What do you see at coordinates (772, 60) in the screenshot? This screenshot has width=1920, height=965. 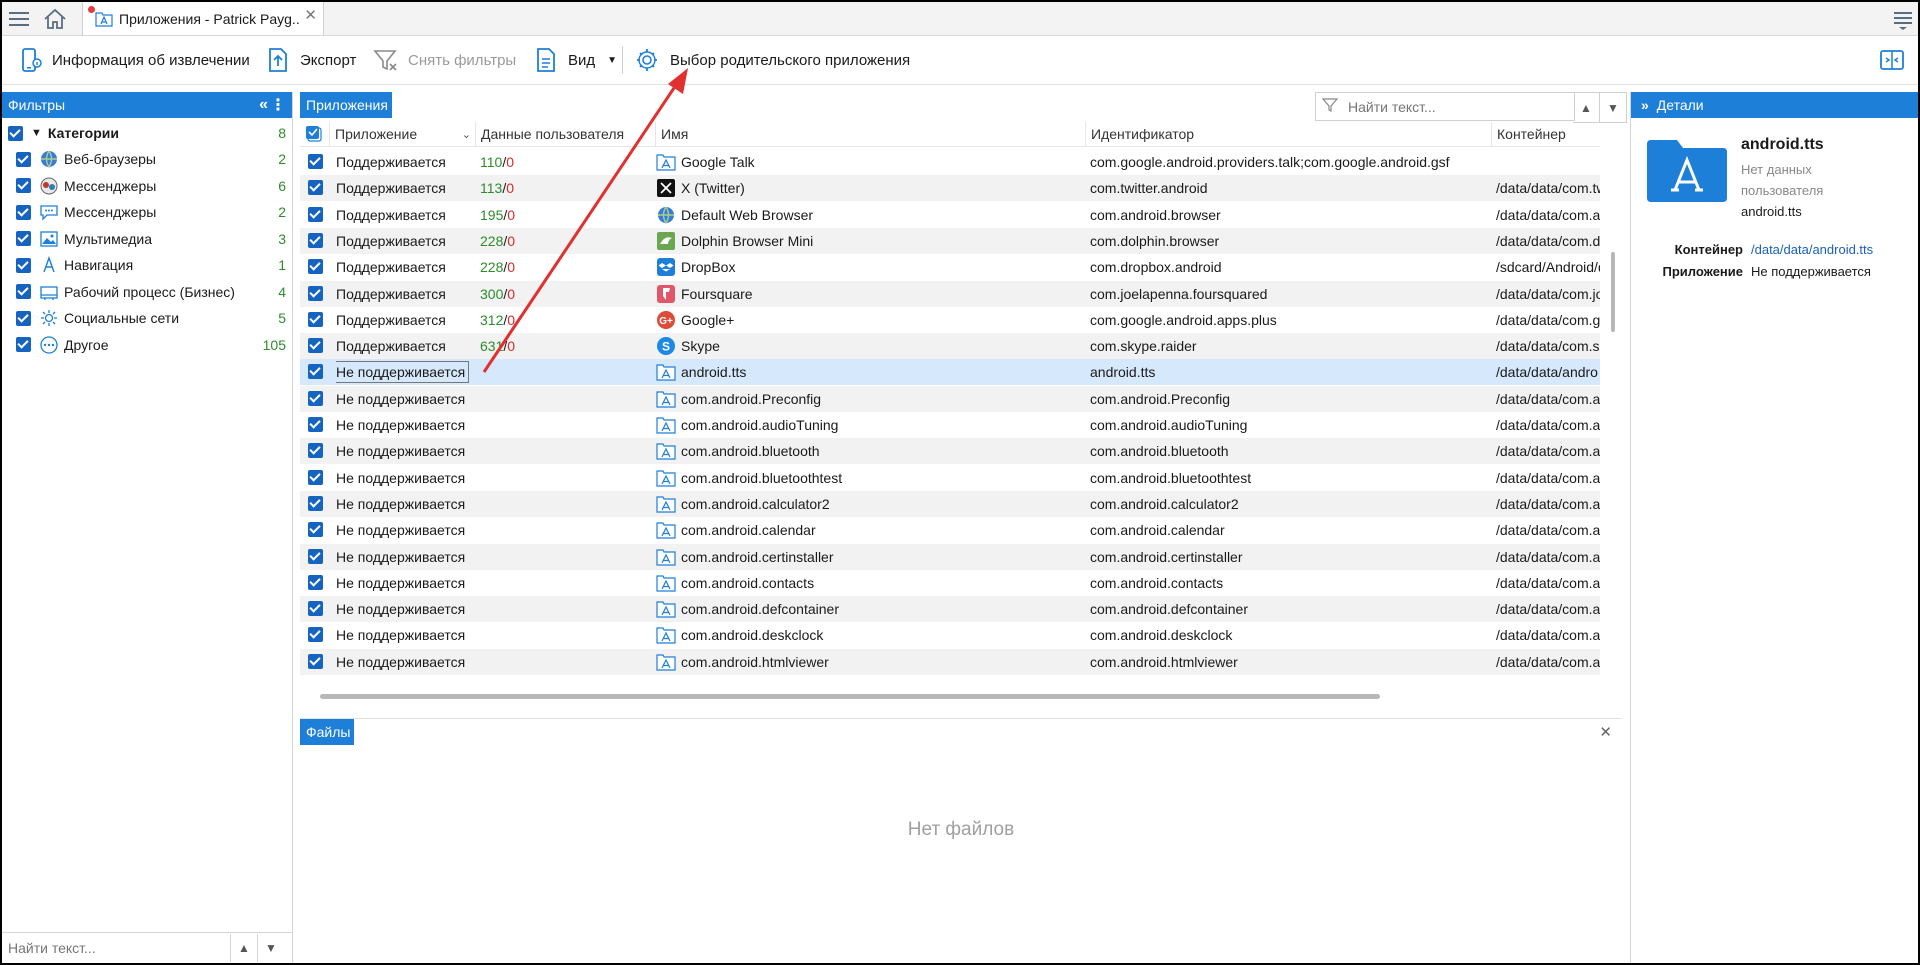 I see `parent-app-button: Выбор родительского приложения` at bounding box center [772, 60].